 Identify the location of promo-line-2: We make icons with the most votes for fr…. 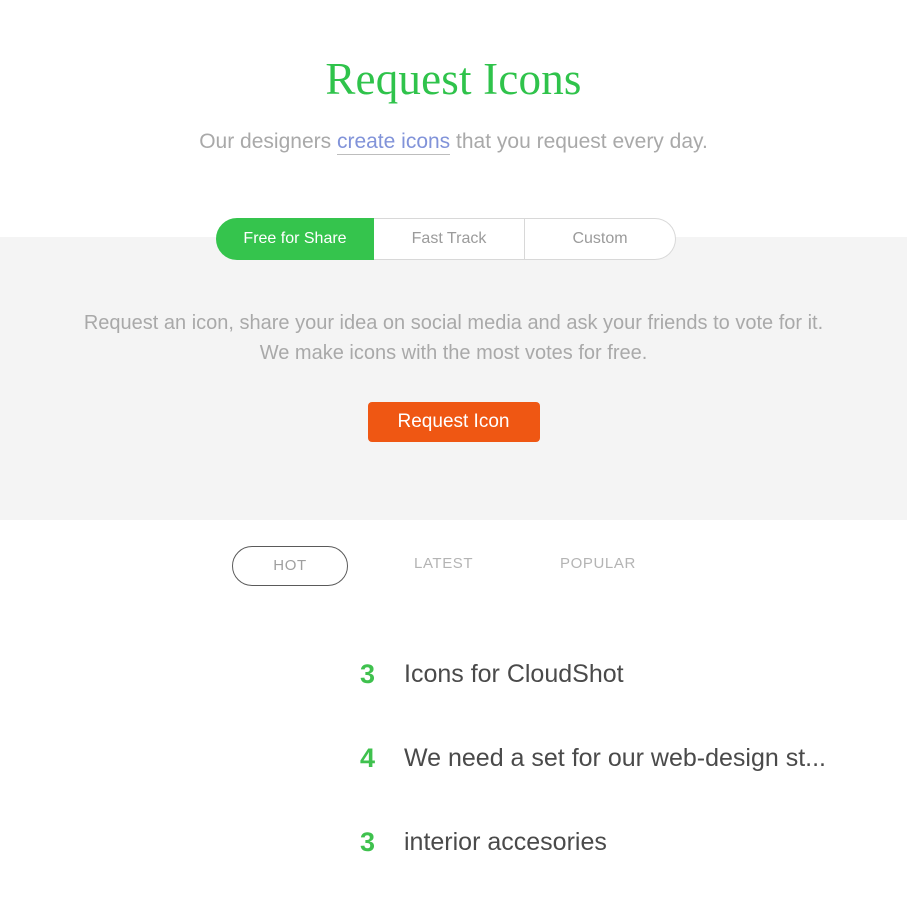
(453, 352).